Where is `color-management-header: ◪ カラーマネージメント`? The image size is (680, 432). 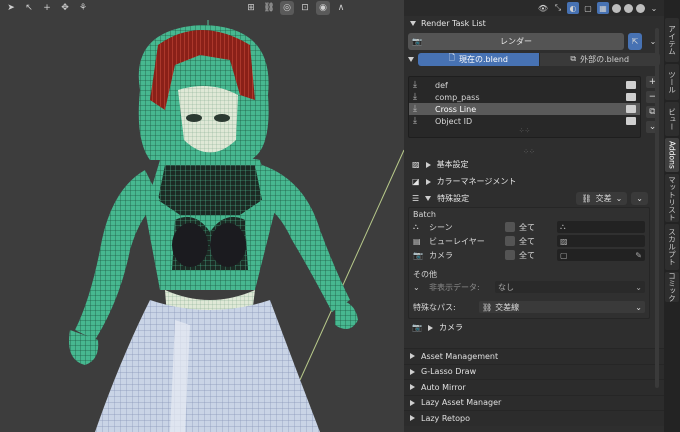
color-management-header: ◪ カラーマネージメント is located at coordinates (529, 181).